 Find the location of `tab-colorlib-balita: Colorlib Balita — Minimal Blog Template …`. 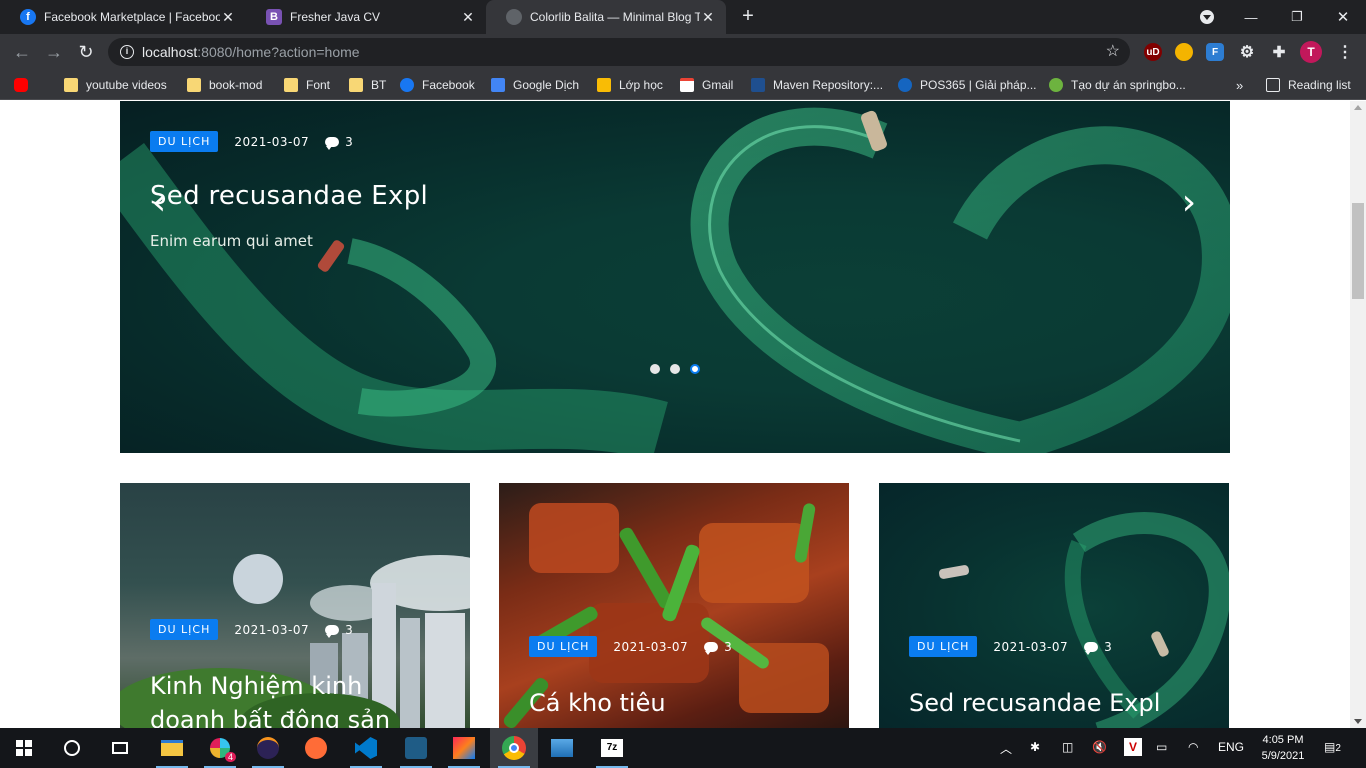

tab-colorlib-balita: Colorlib Balita — Minimal Blog Template … is located at coordinates (606, 17).